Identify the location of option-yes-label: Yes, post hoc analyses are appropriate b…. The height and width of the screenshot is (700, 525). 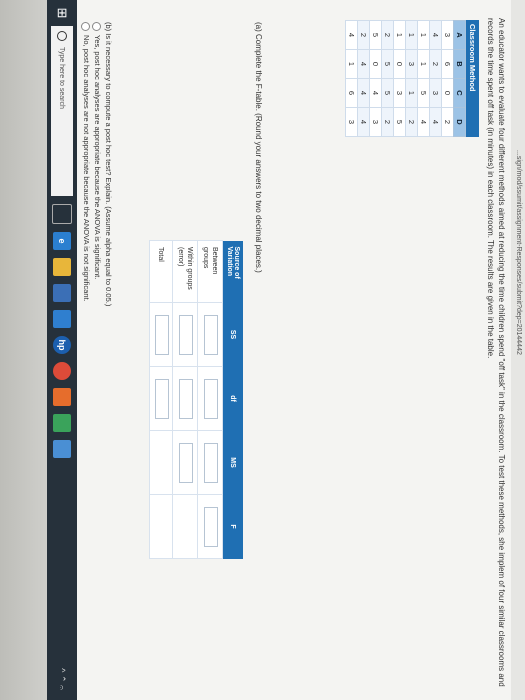
(97, 157).